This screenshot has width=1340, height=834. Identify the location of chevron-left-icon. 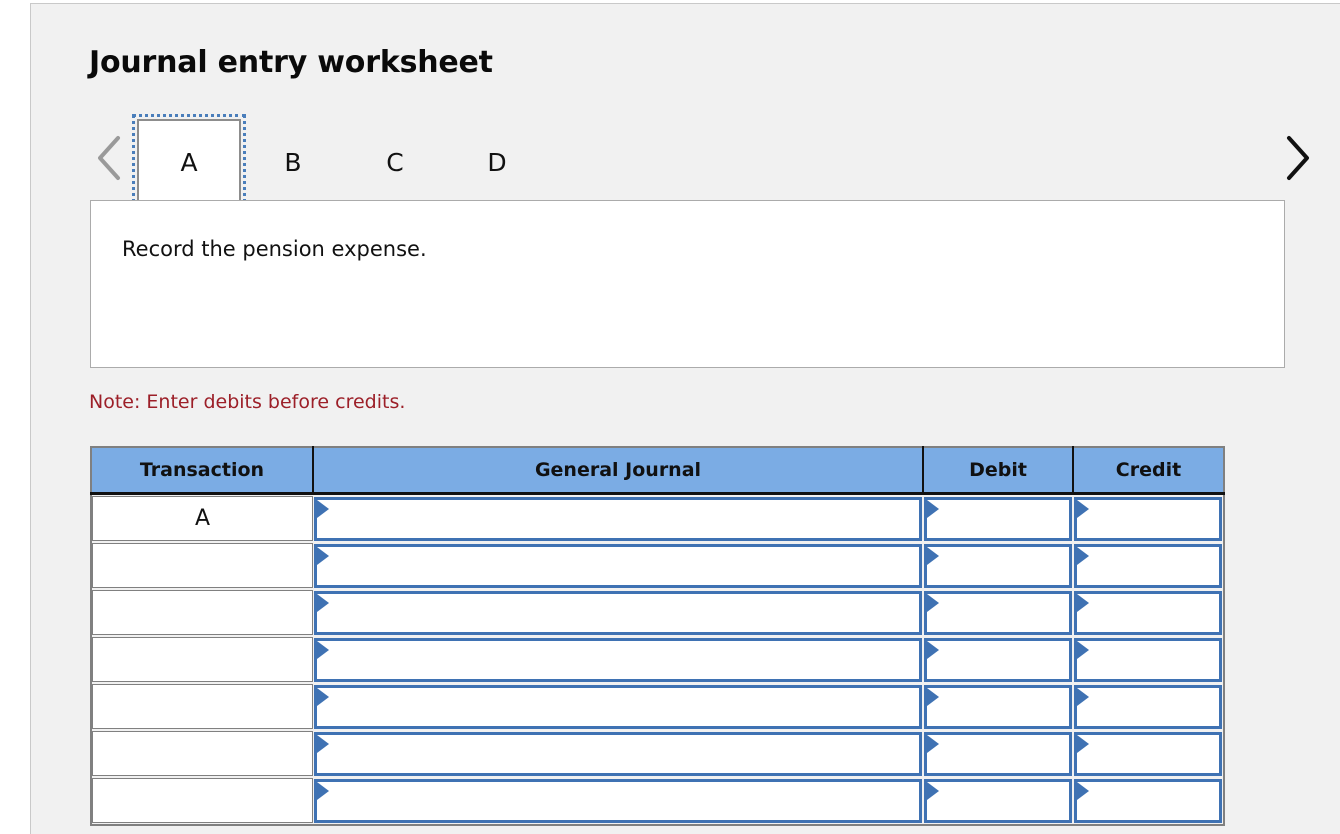
(110, 158).